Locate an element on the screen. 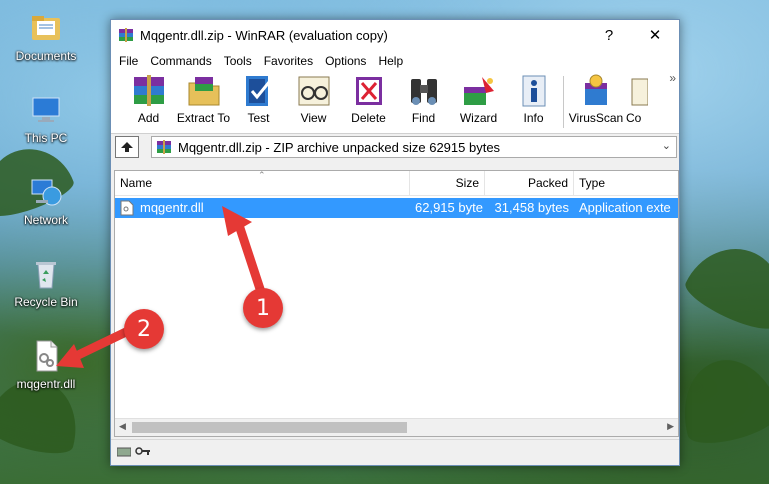 Image resolution: width=769 pixels, height=484 pixels. view-button: View is located at coordinates (313, 101).